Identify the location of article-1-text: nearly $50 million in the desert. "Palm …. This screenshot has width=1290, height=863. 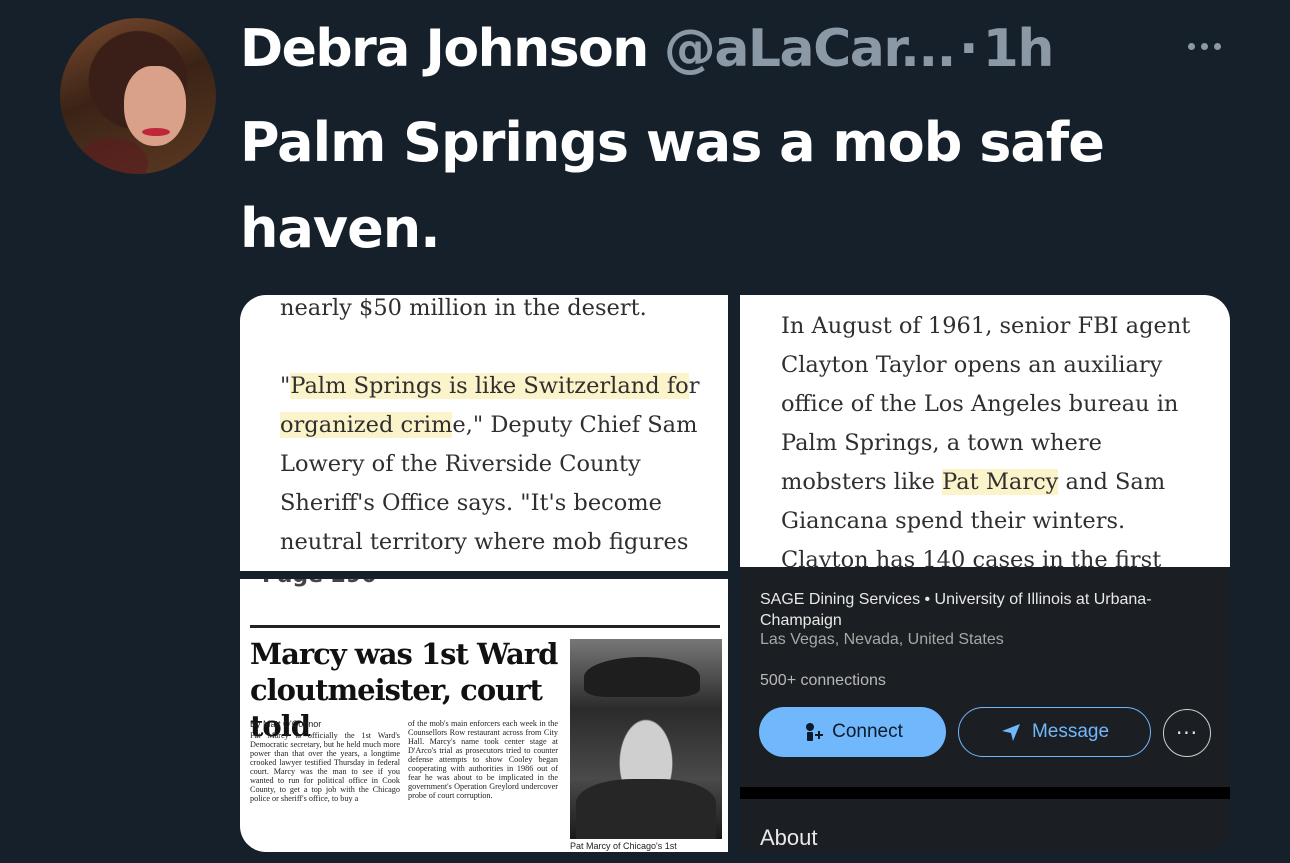
(500, 428).